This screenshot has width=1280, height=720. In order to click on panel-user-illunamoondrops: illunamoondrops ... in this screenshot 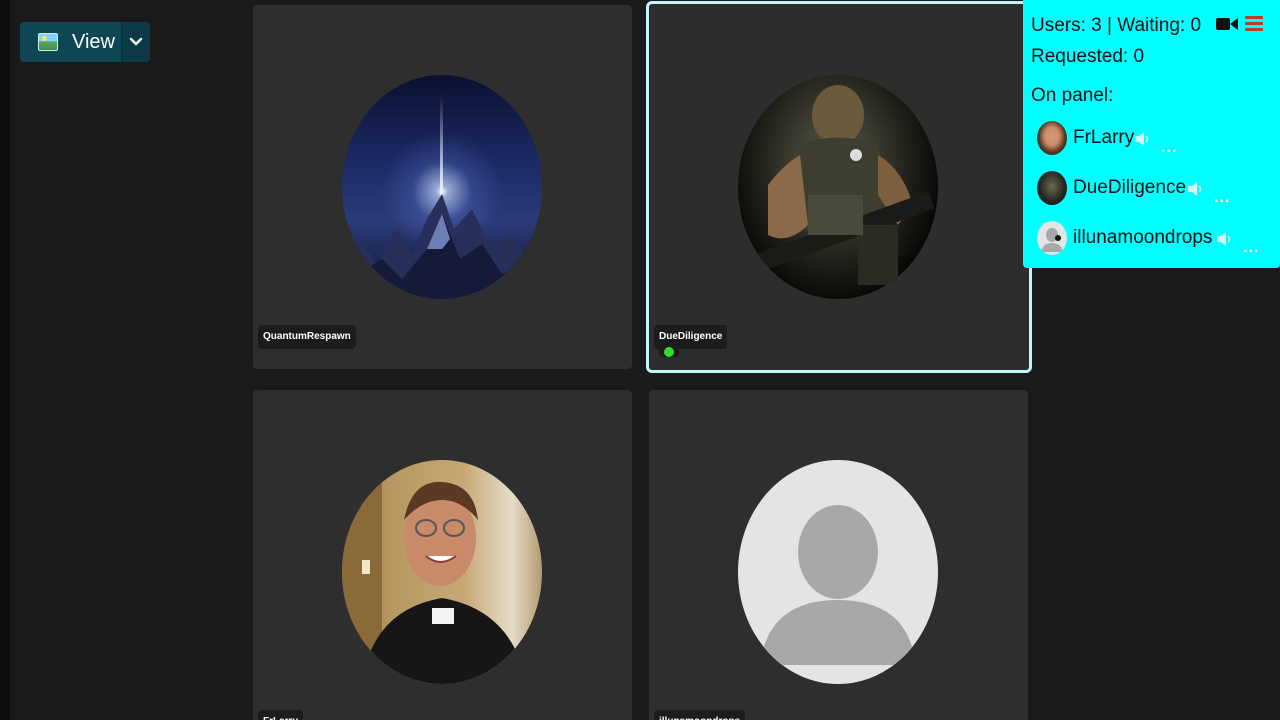, I will do `click(1155, 239)`.